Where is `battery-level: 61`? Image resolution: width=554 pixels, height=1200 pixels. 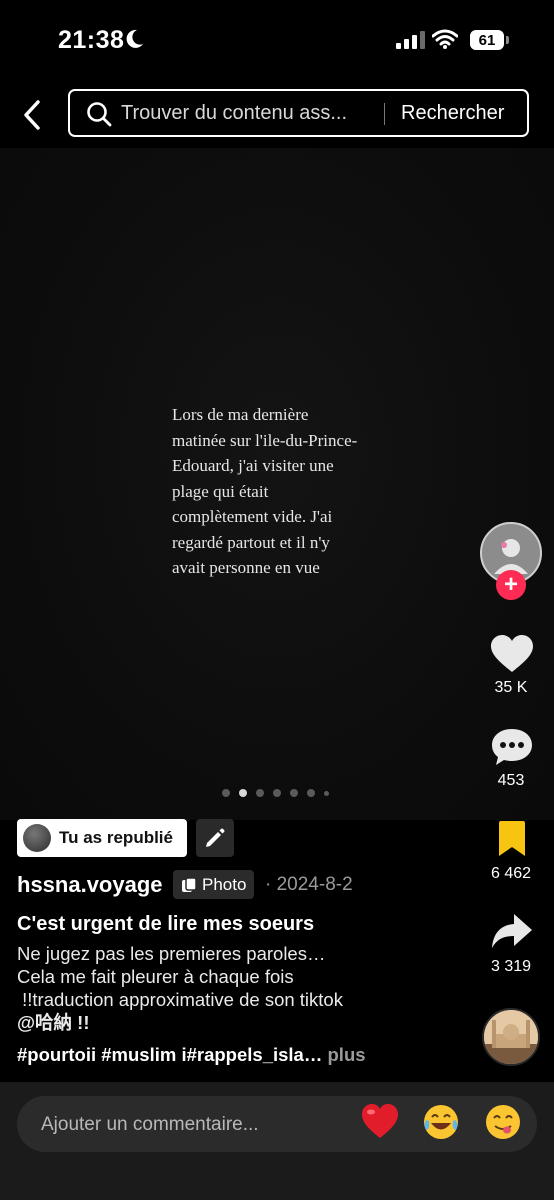
battery-level: 61 is located at coordinates (487, 40).